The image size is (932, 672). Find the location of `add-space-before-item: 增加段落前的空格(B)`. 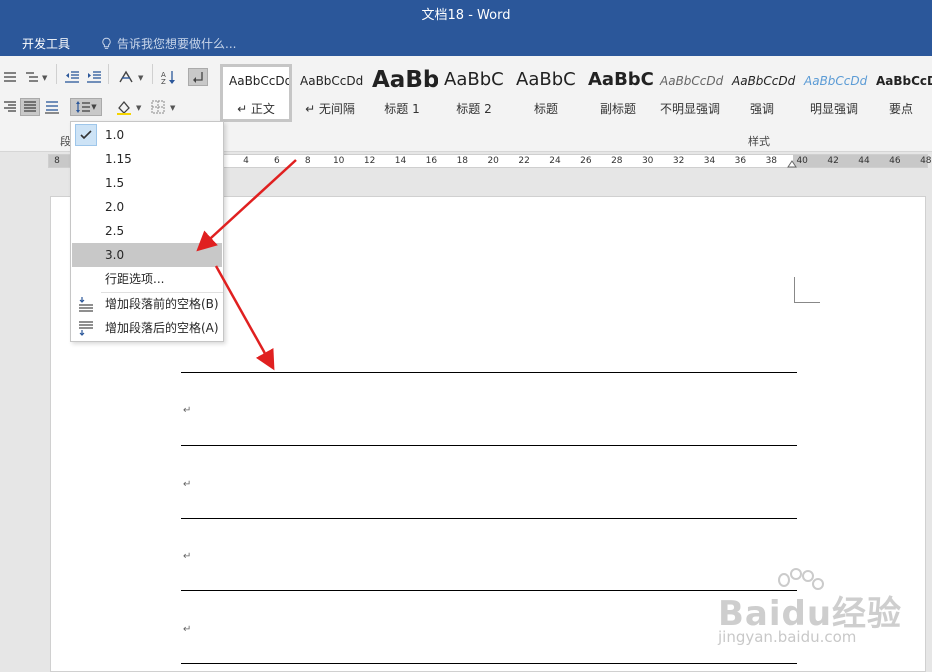

add-space-before-item: 增加段落前的空格(B) is located at coordinates (147, 304).